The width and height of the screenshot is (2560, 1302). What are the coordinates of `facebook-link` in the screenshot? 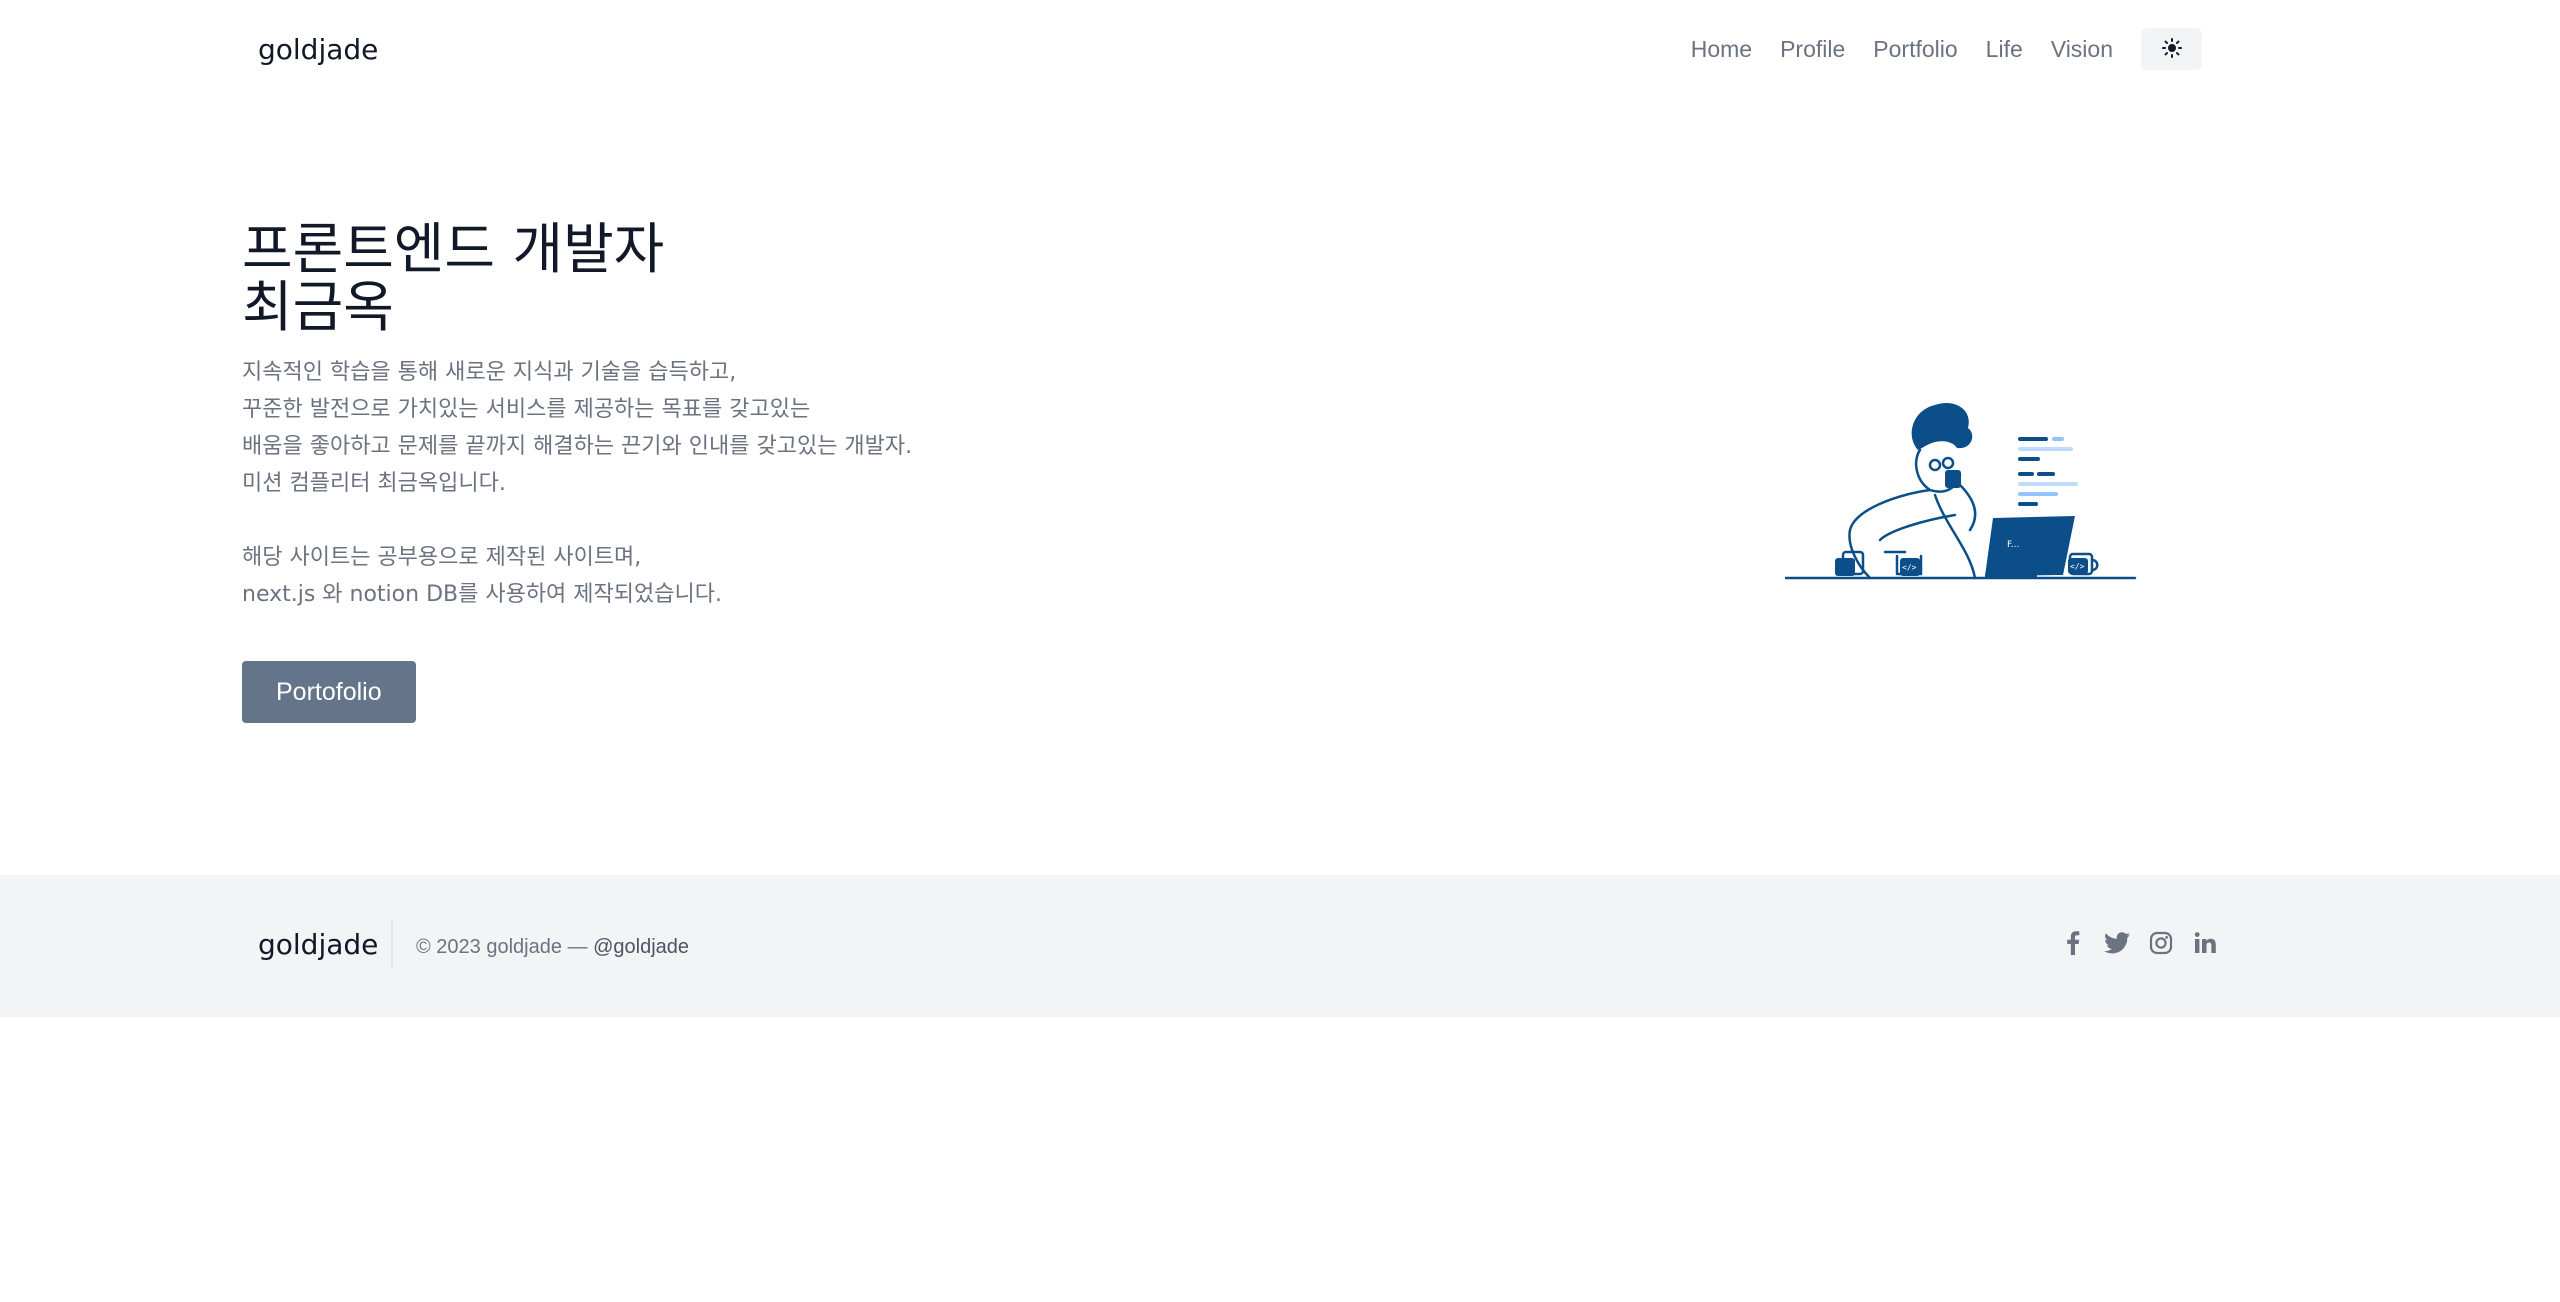 It's located at (2073, 945).